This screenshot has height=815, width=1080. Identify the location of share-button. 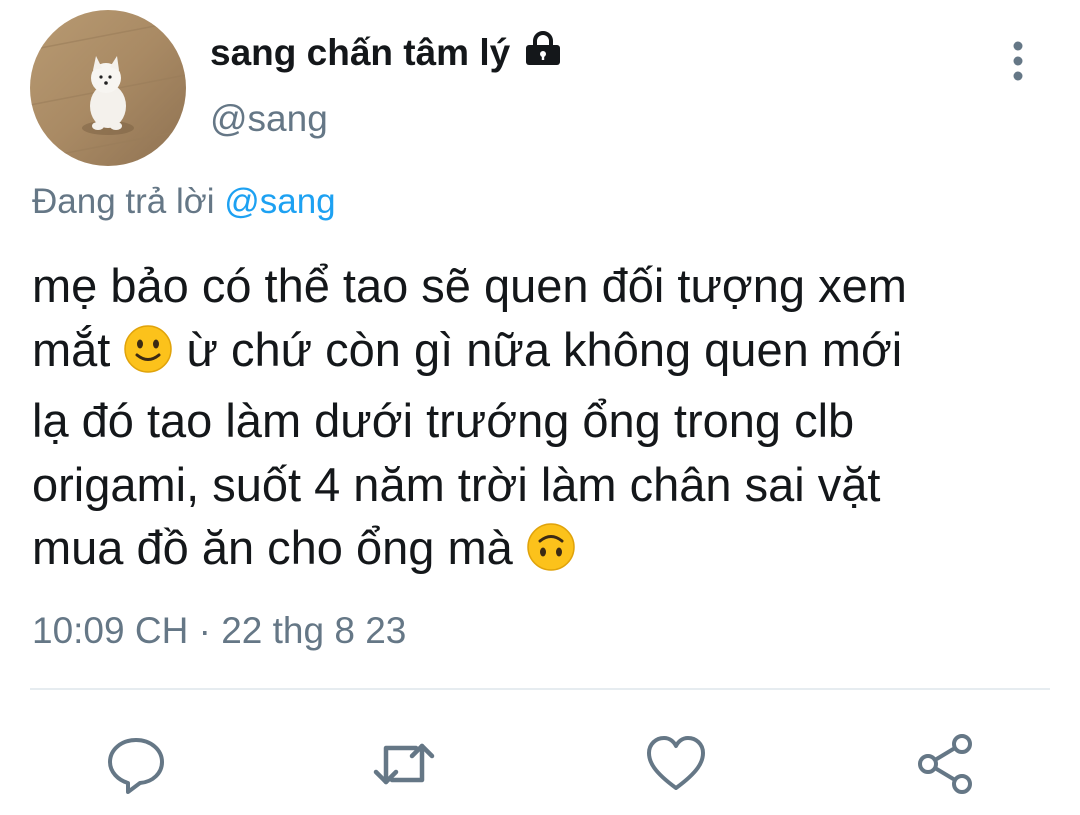
(946, 764).